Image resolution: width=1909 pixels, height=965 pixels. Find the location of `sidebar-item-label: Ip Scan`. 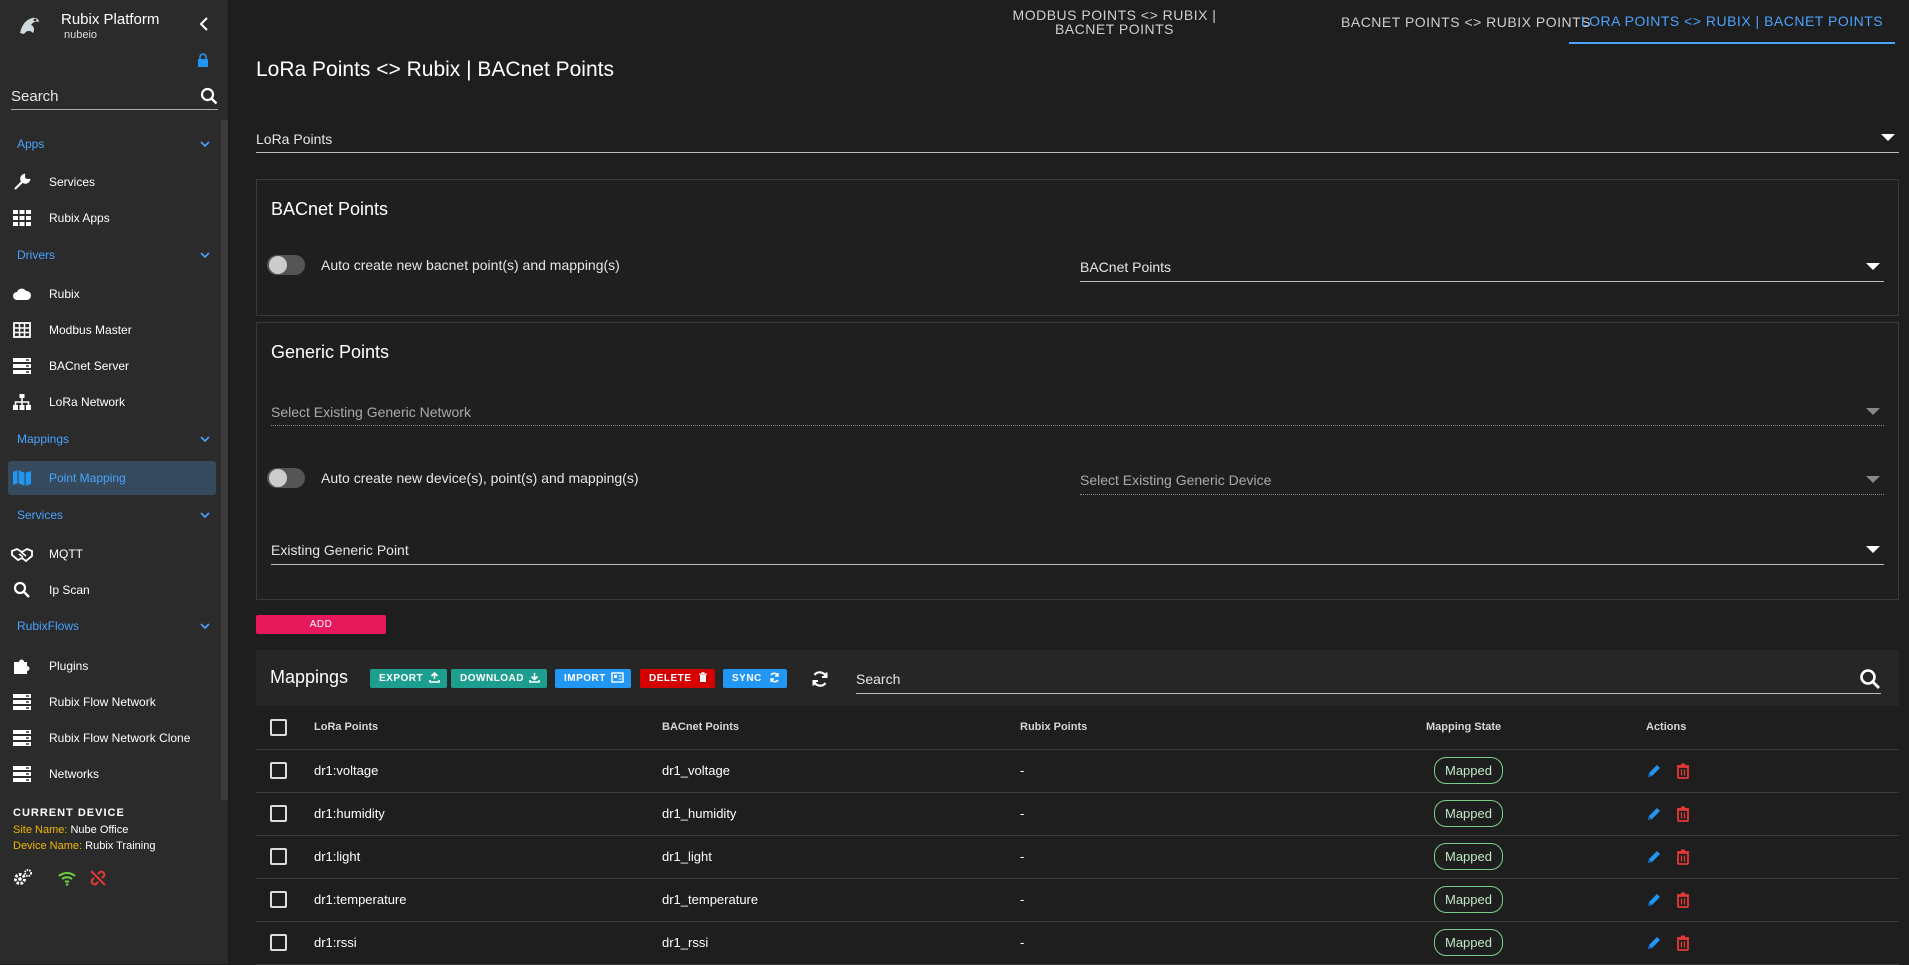

sidebar-item-label: Ip Scan is located at coordinates (69, 590).